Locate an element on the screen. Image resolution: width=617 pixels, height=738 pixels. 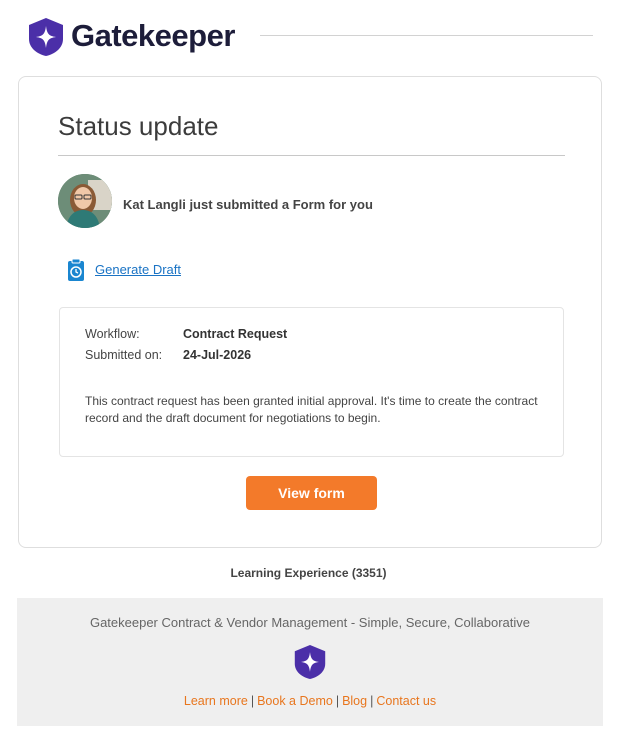
avatar-image is located at coordinates (85, 201).